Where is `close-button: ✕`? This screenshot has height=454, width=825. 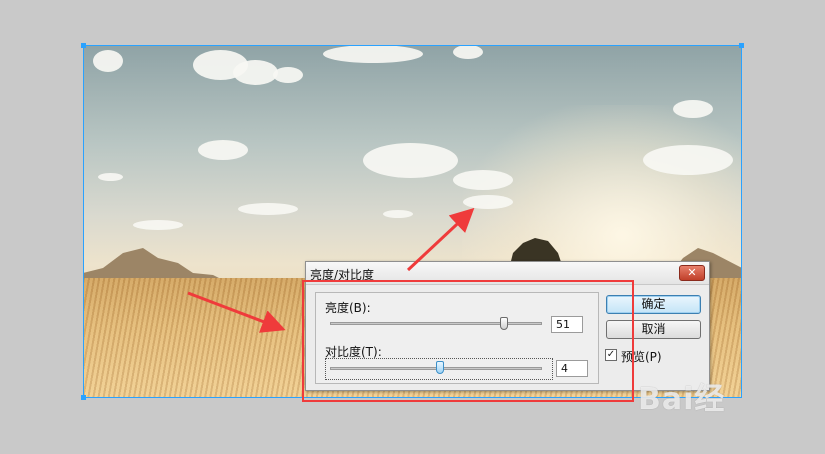 close-button: ✕ is located at coordinates (692, 273).